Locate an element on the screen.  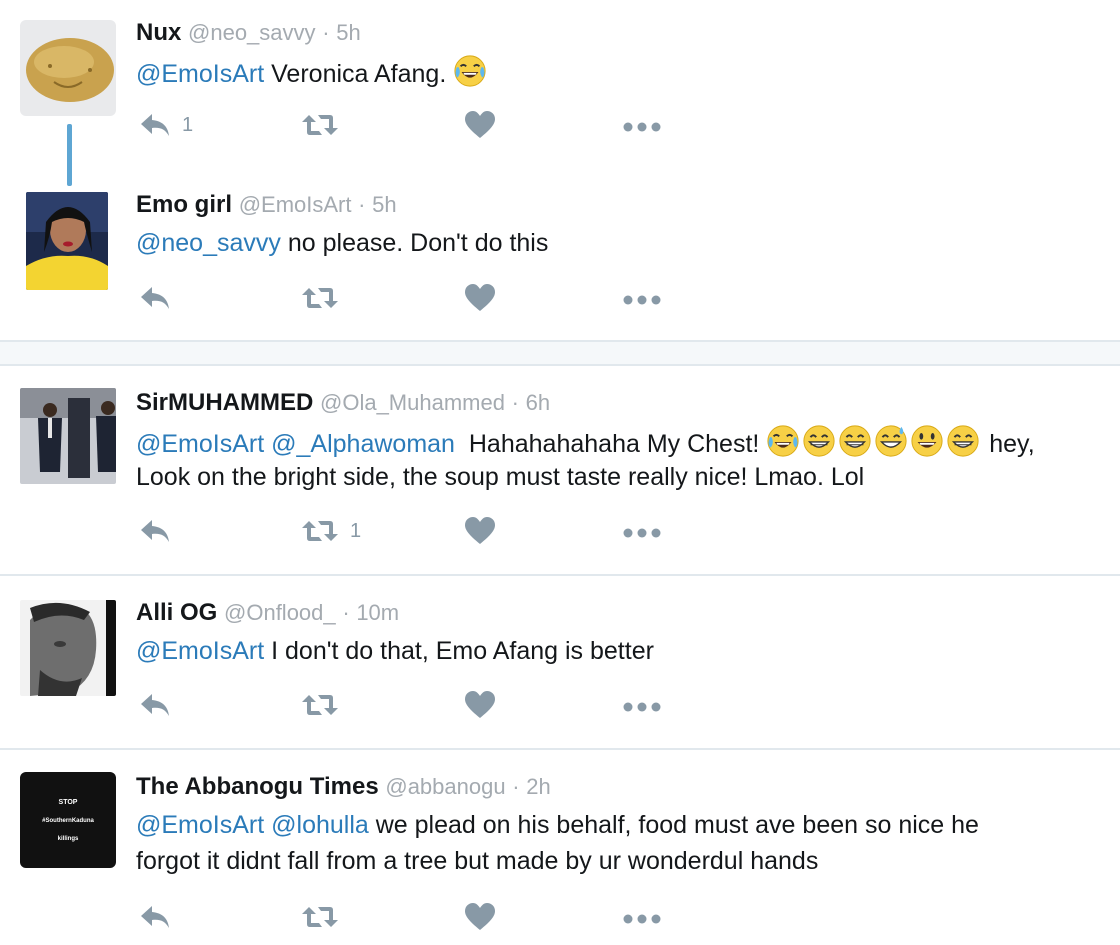
avatar-stop-badge: STOP #SouthernKaduna killings is located at coordinates (68, 820).